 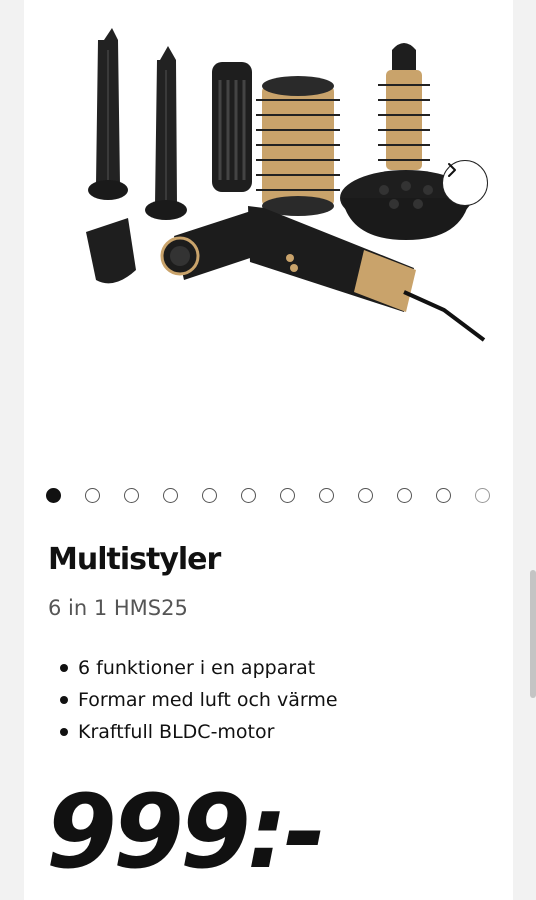 What do you see at coordinates (118, 608) in the screenshot?
I see `product-subtitle: 6 in 1 HMS25` at bounding box center [118, 608].